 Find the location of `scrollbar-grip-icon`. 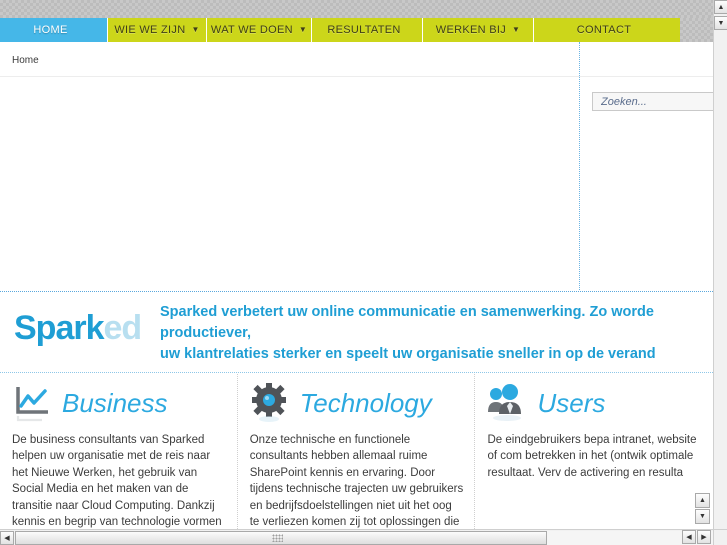

scrollbar-grip-icon is located at coordinates (277, 538).